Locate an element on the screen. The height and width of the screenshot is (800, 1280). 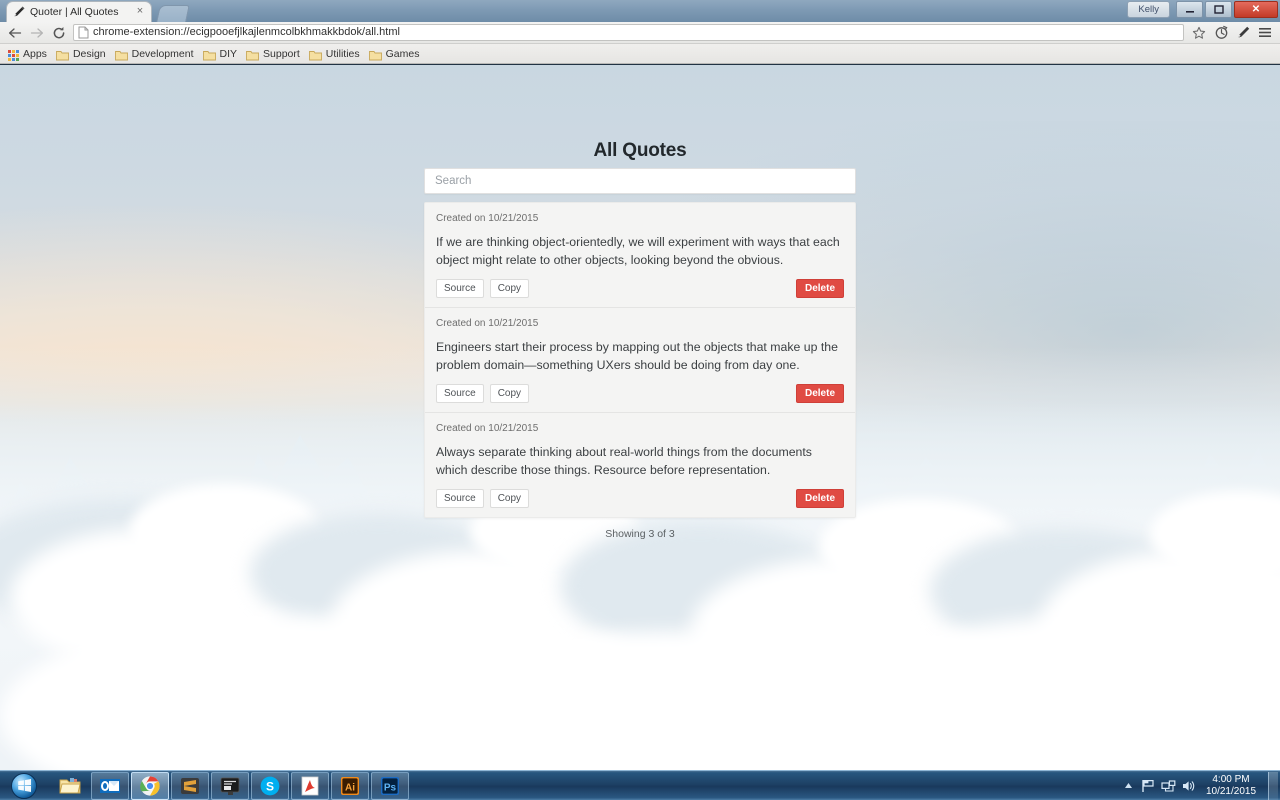
bookmark-design: Design is located at coordinates (82, 54).